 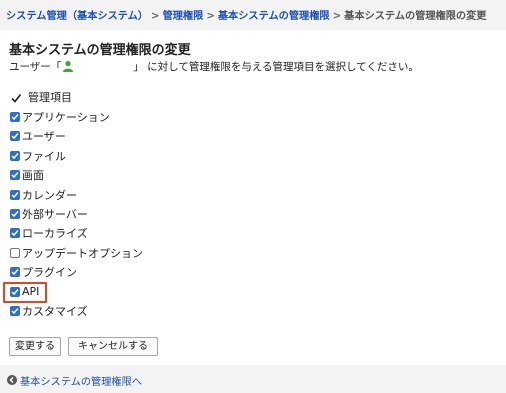 I want to click on checkmark-icon, so click(x=16, y=98).